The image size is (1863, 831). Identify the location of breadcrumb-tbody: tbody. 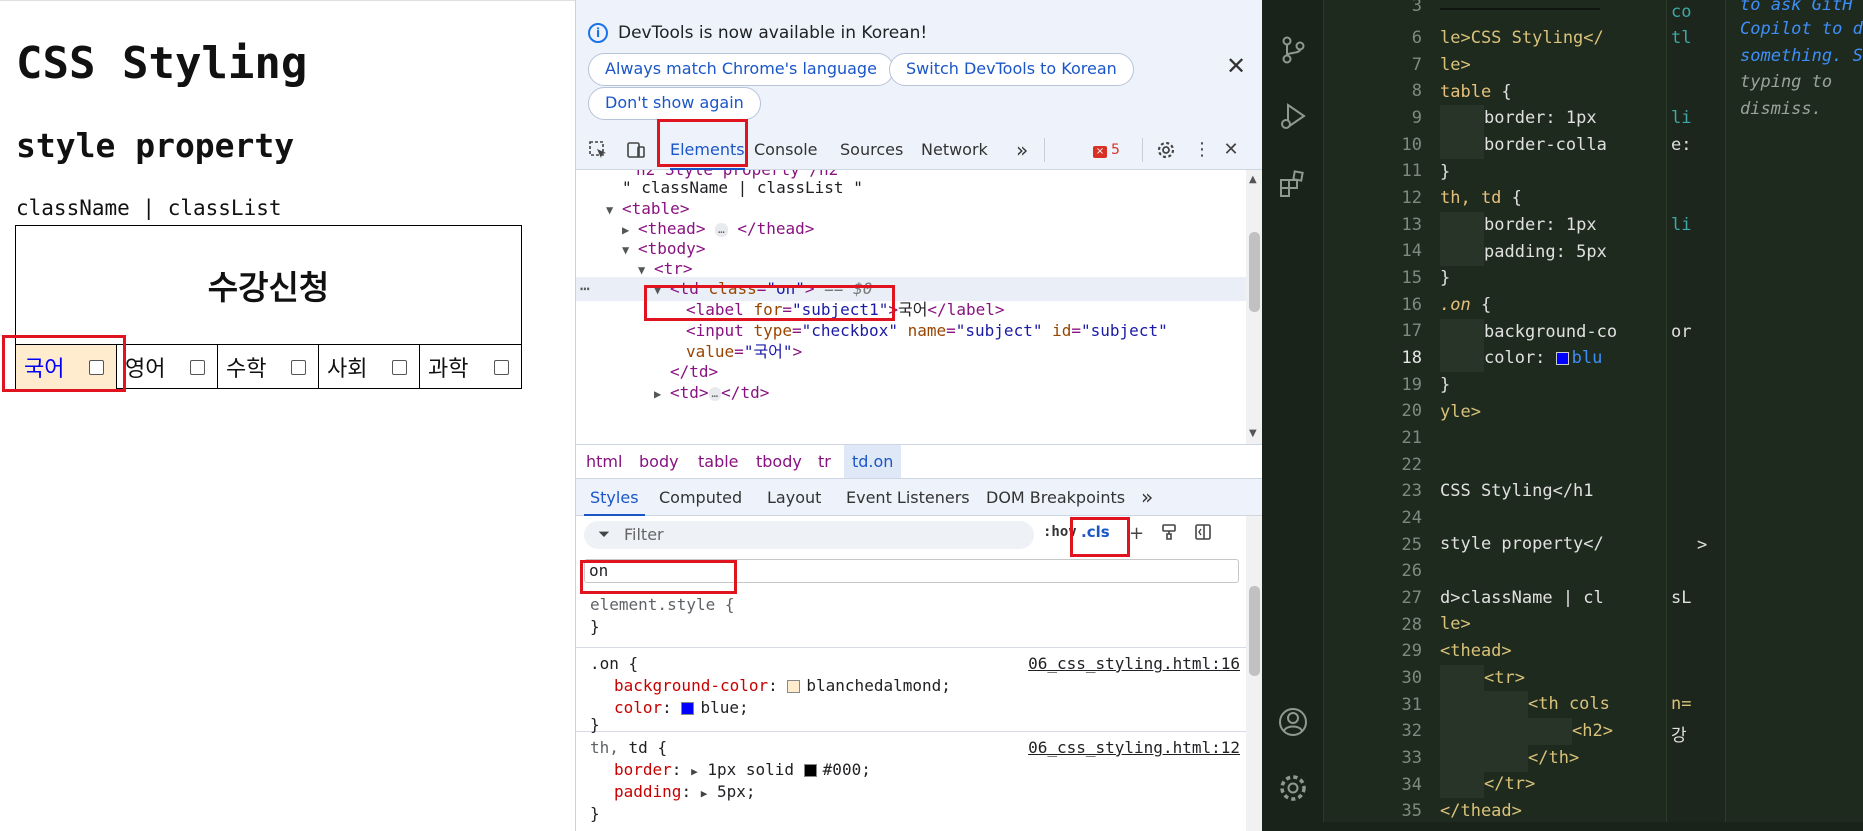
(779, 461).